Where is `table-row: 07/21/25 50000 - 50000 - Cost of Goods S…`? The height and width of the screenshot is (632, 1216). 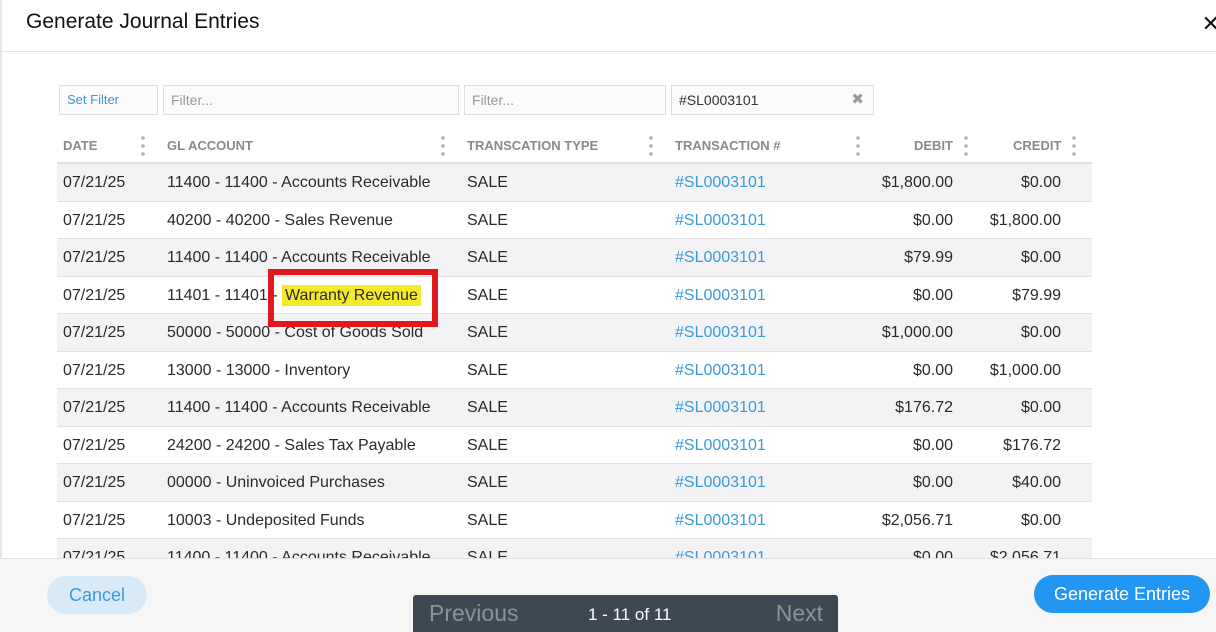
table-row: 07/21/25 50000 - 50000 - Cost of Goods S… is located at coordinates (574, 333).